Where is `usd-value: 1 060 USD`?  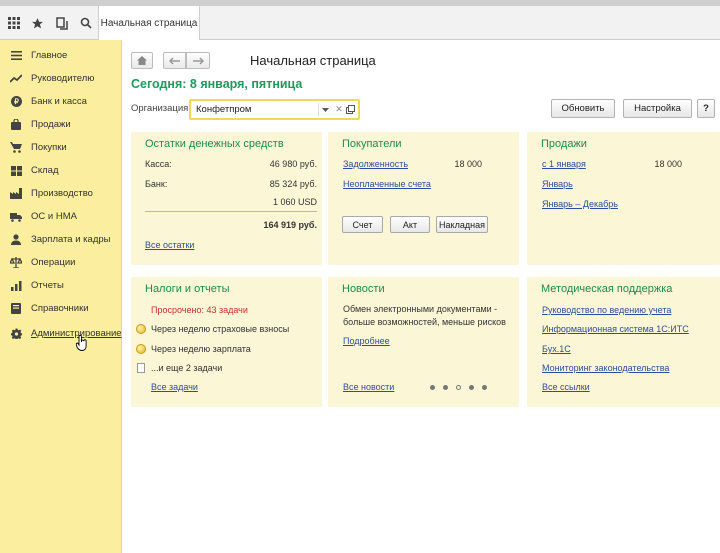
usd-value: 1 060 USD is located at coordinates (294, 202).